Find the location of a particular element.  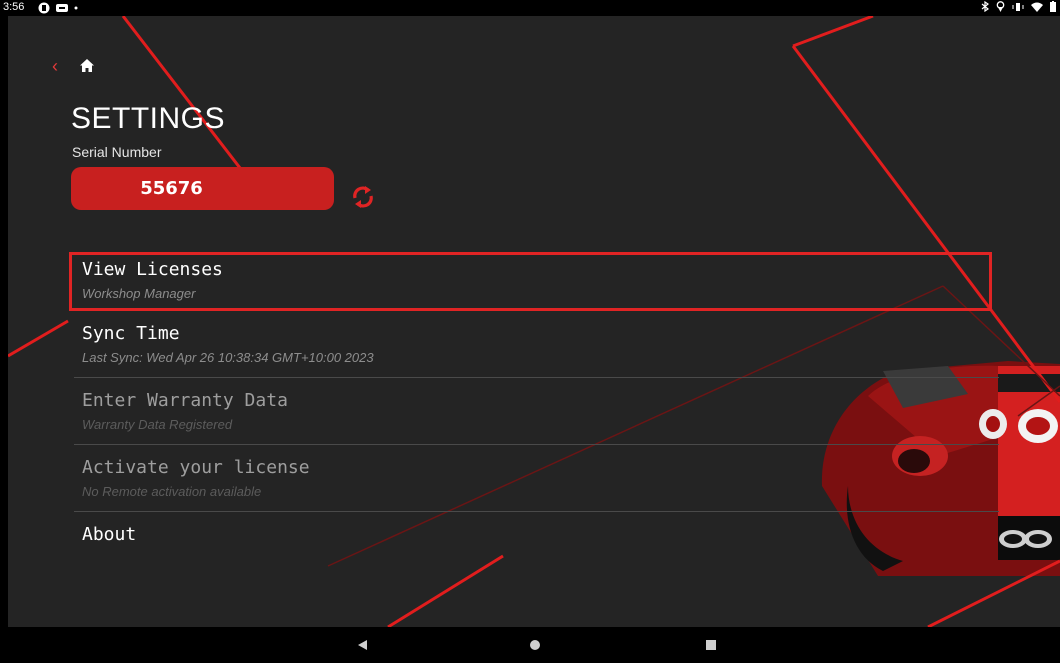

view-licenses-item: View Licenses Workshop Manager is located at coordinates (530, 281).